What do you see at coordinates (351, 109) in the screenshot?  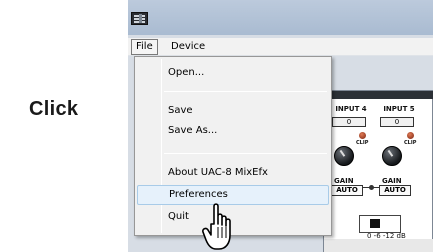 I see `channel-name: INPUT 4` at bounding box center [351, 109].